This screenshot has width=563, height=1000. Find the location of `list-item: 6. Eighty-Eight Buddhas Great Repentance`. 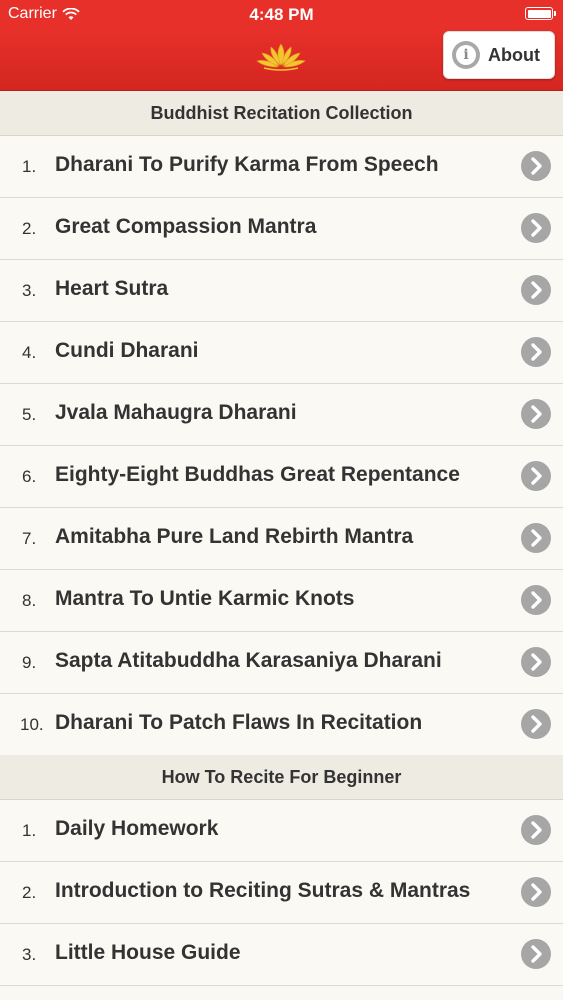

list-item: 6. Eighty-Eight Buddhas Great Repentance is located at coordinates (281, 477).